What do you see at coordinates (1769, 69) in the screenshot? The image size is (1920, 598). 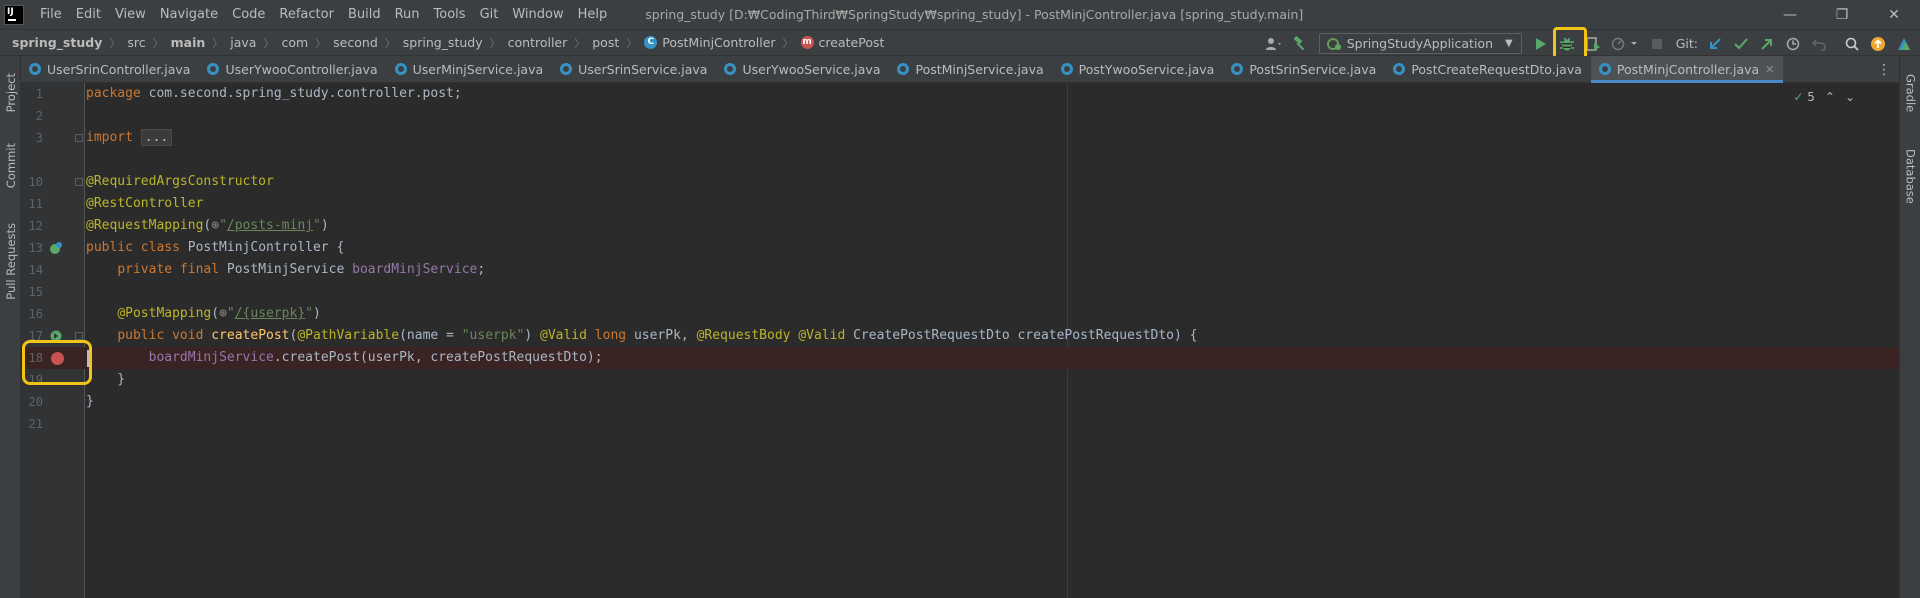 I see `close-tab-icon: ✕` at bounding box center [1769, 69].